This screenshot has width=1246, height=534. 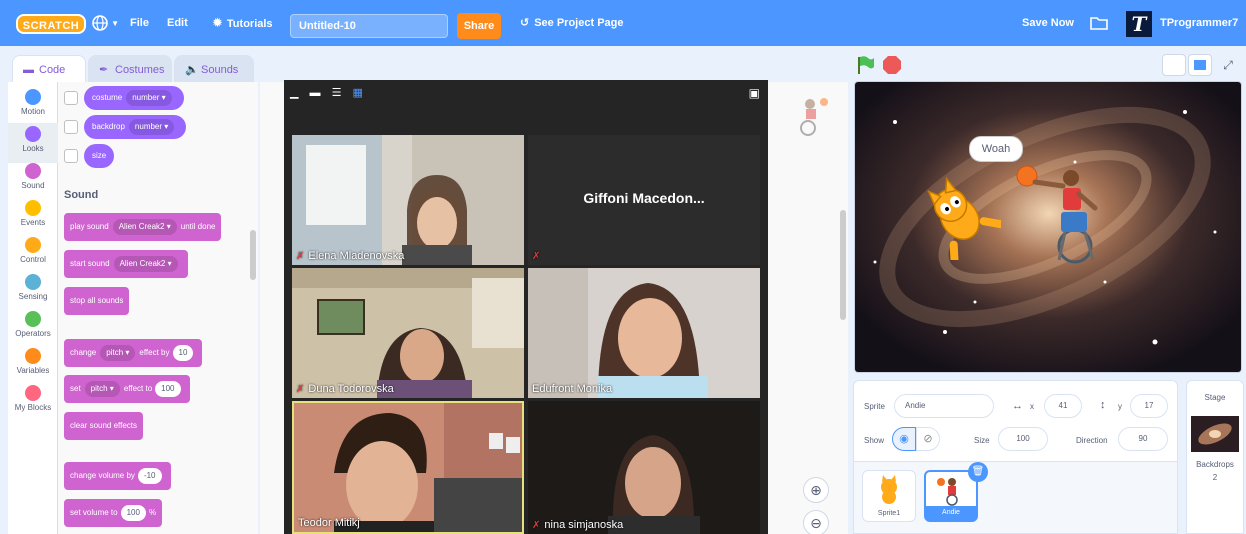 What do you see at coordinates (183, 353) in the screenshot?
I see `effect-by-input: 10` at bounding box center [183, 353].